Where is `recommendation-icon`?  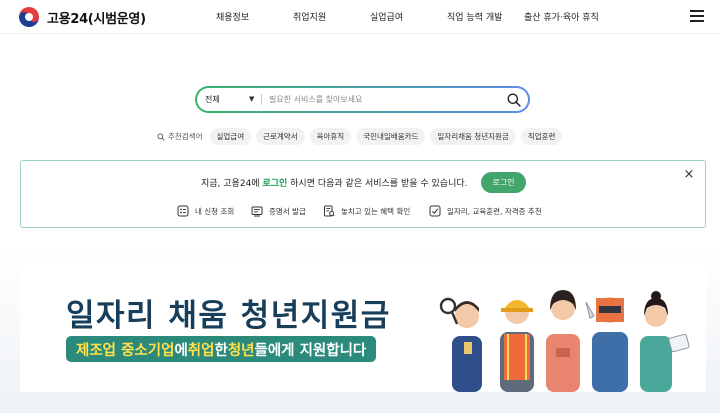
recommendation-icon is located at coordinates (435, 211).